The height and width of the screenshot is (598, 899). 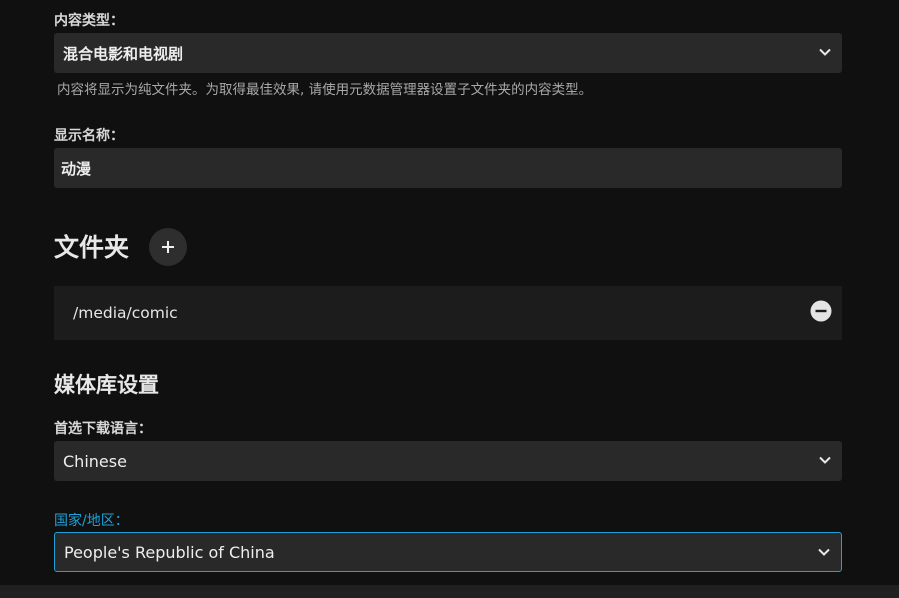 I want to click on country-label: 国家/地区：, so click(x=91, y=521).